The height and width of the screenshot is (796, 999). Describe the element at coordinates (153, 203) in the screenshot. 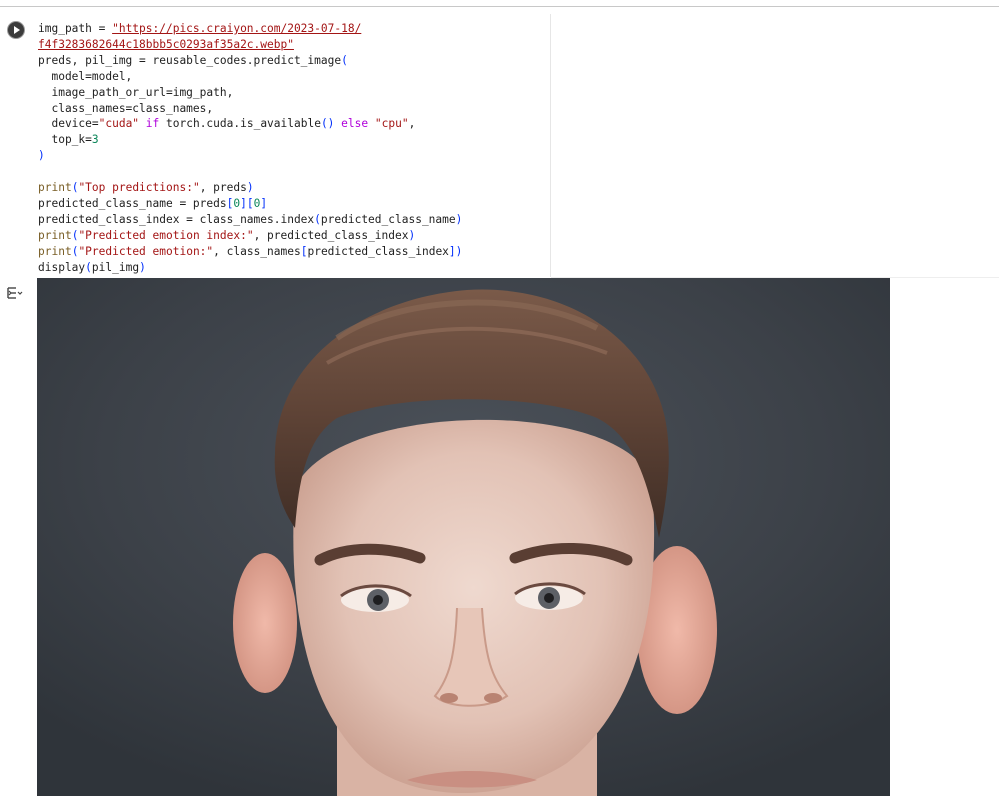

I see `code-line-12: predicted_class_name = preds[0][0]` at that location.